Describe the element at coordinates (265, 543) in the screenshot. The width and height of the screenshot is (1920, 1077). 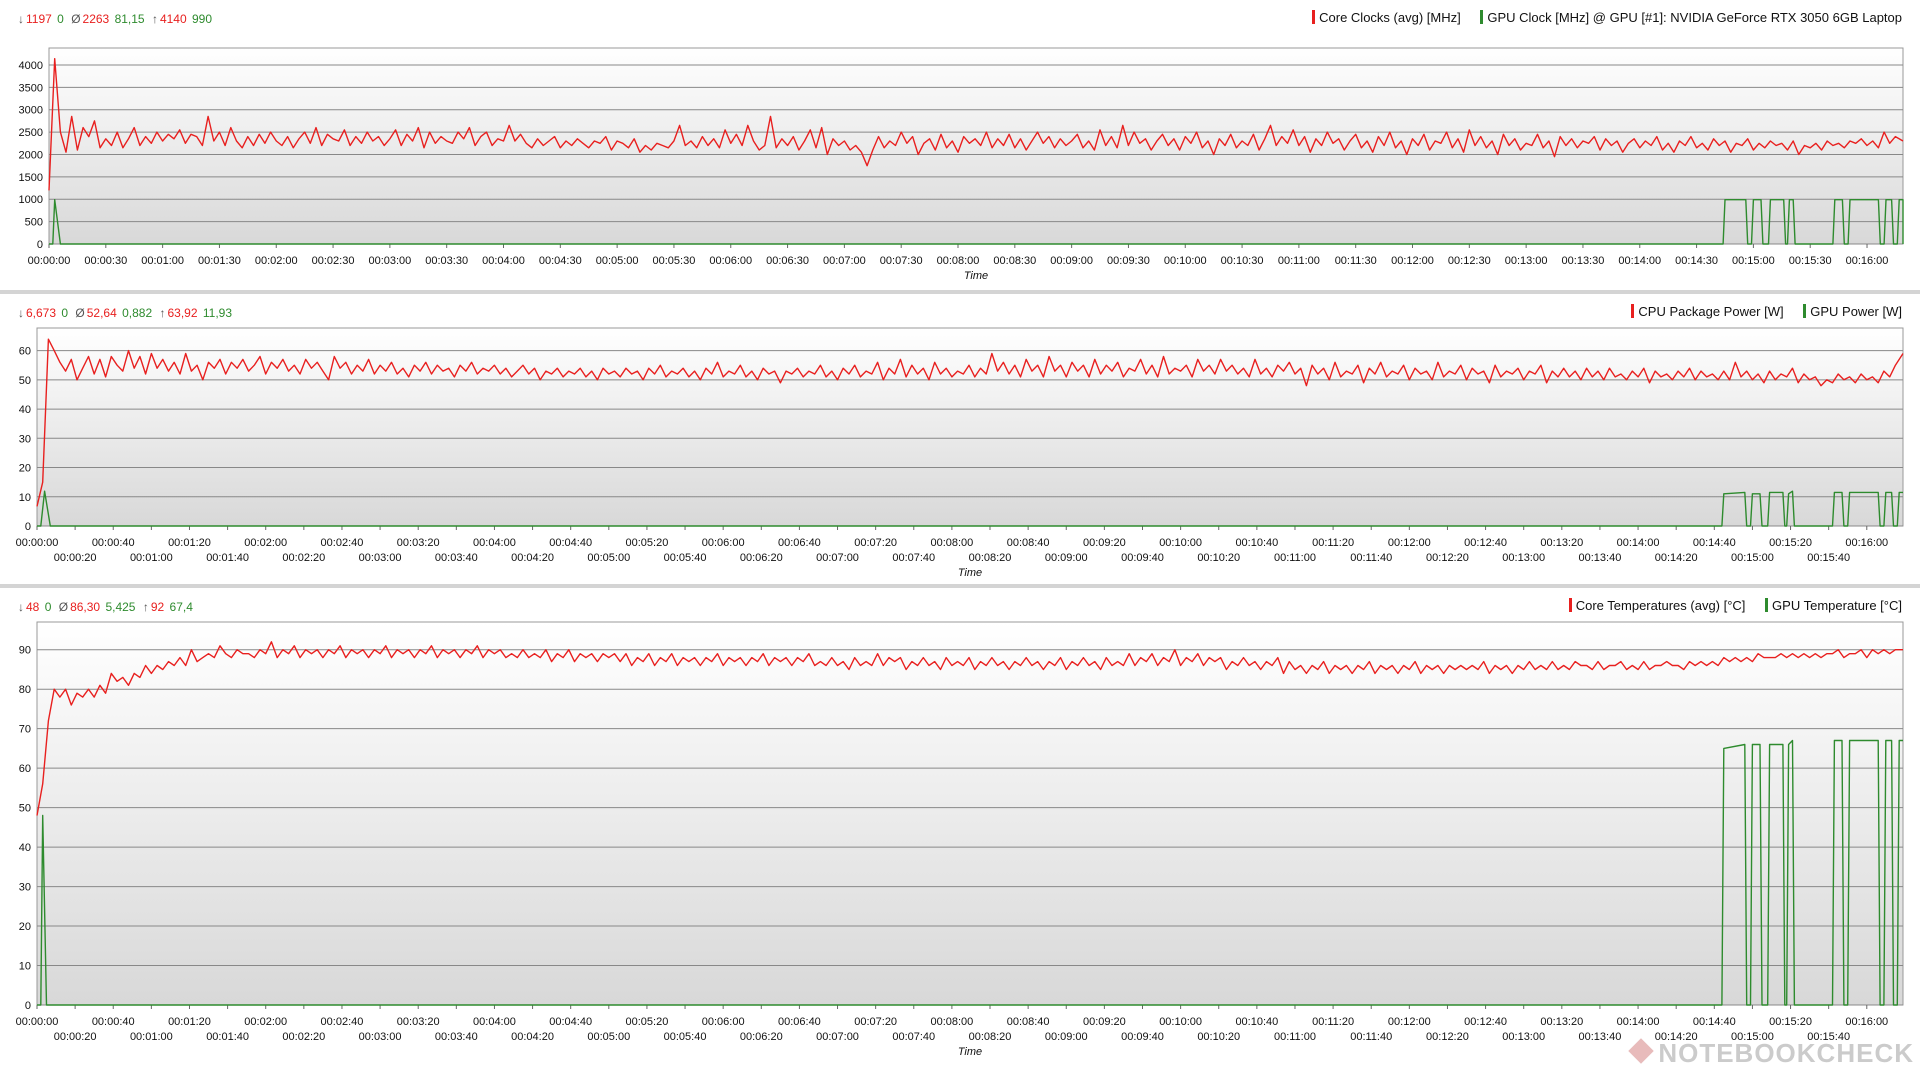
I see `x-tick-label: 00:02:00` at that location.